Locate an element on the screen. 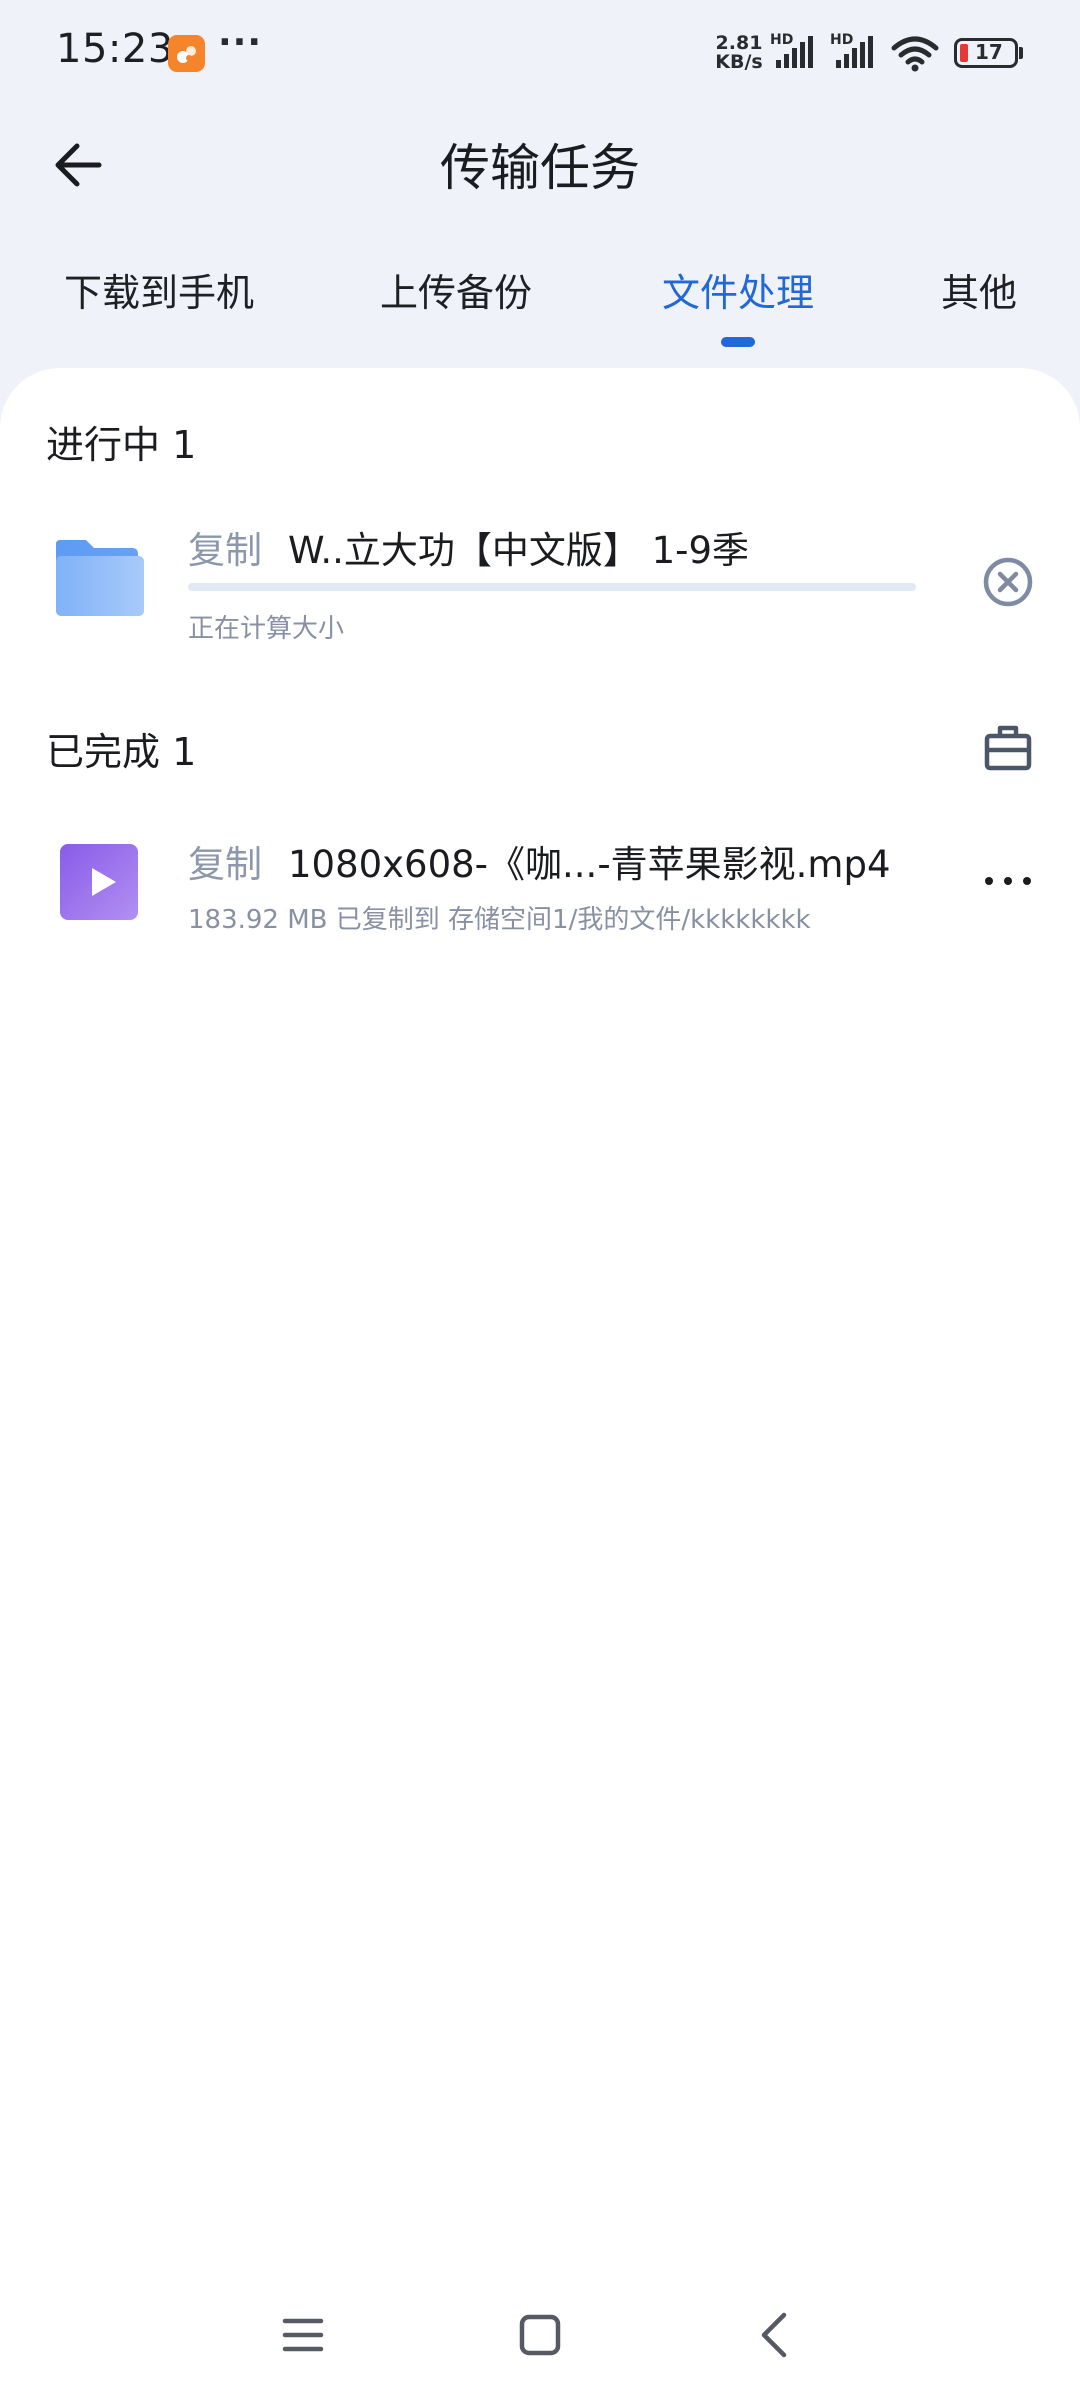 The image size is (1080, 2400). active-tab-indicator is located at coordinates (738, 342).